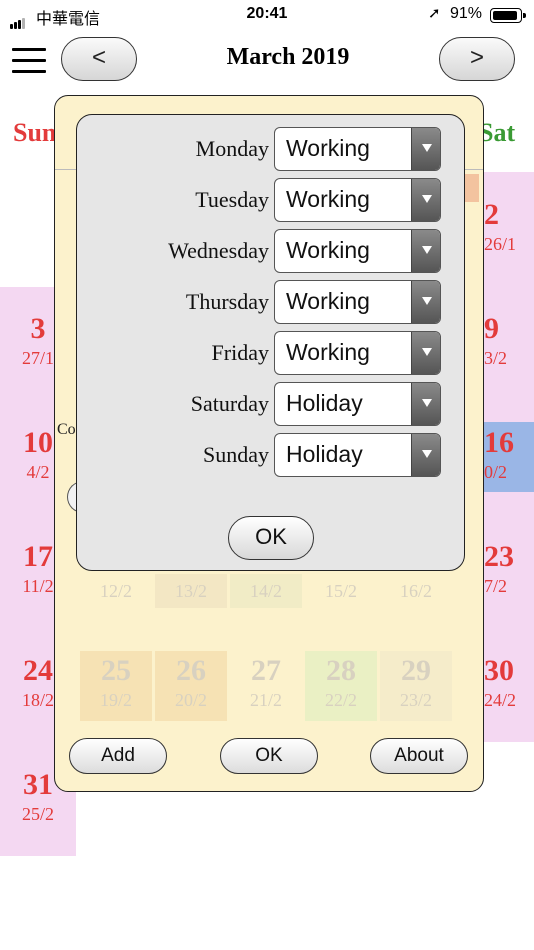  I want to click on faded-lunar-date: 16/2, so click(415, 591).